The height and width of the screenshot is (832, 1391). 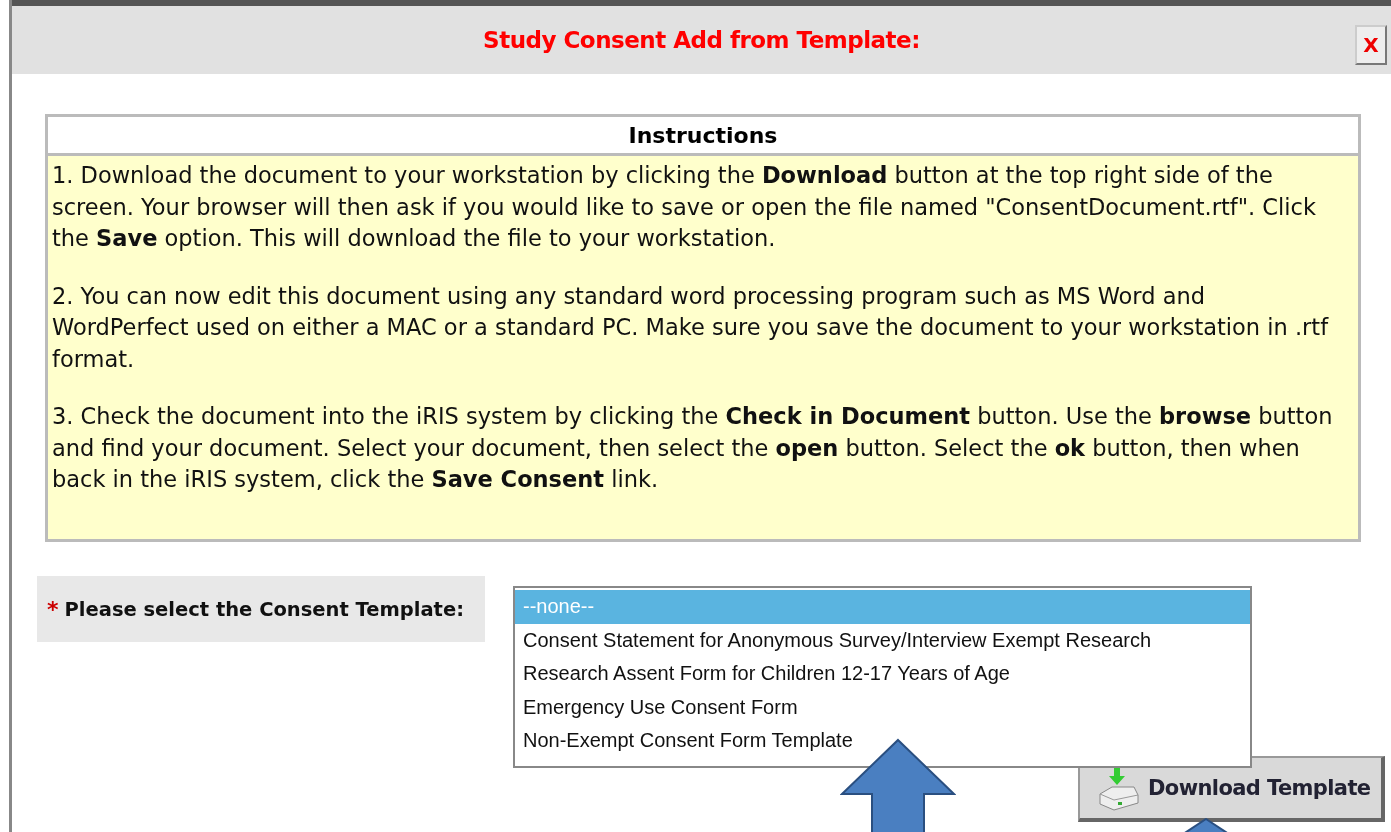 What do you see at coordinates (693, 448) in the screenshot?
I see `instruction-paragraph: 3. Check the document into the iRIS system by clicking the Check in Document button. Use the browse button and find your document. Select your document, then select the open button. Select the ok button, then when back in the iRIS system, click the Save Consent link.` at bounding box center [693, 448].